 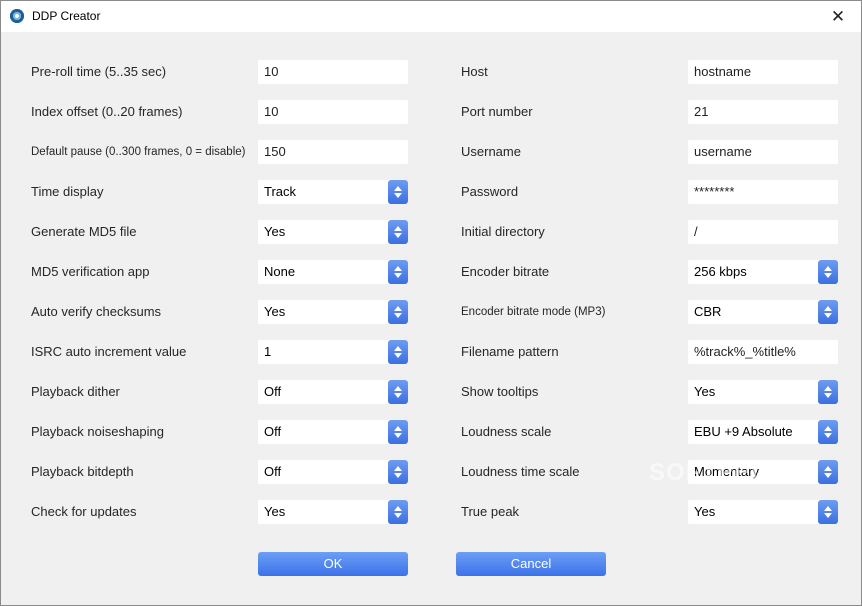 What do you see at coordinates (333, 392) in the screenshot?
I see `playback-dither-select: Off` at bounding box center [333, 392].